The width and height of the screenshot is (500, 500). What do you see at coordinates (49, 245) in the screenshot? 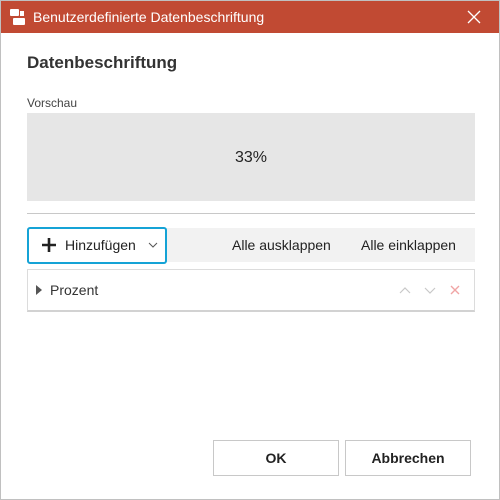
I see `plus-icon` at bounding box center [49, 245].